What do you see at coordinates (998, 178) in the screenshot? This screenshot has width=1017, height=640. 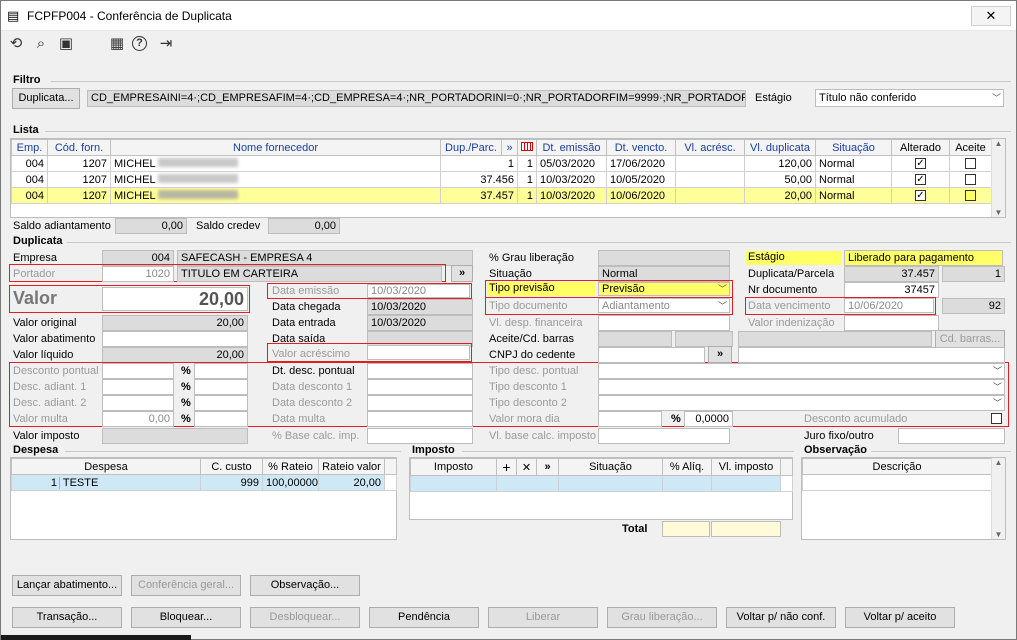 I see `lista-scrollbar: ▲ ▼` at bounding box center [998, 178].